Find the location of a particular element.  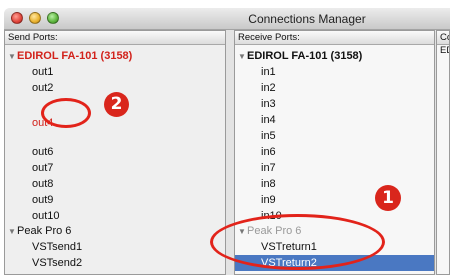

receive-port-in8: in8 is located at coordinates (268, 184).